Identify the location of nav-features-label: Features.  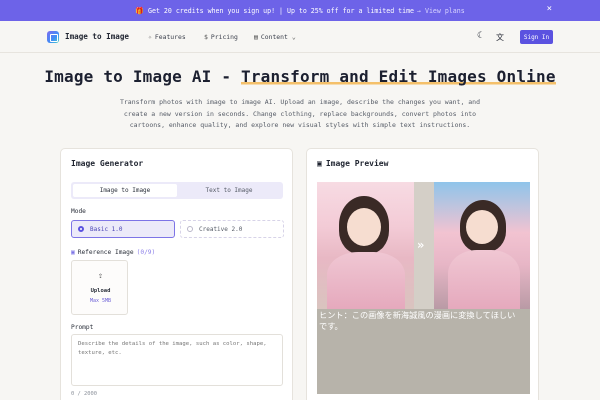
(170, 37).